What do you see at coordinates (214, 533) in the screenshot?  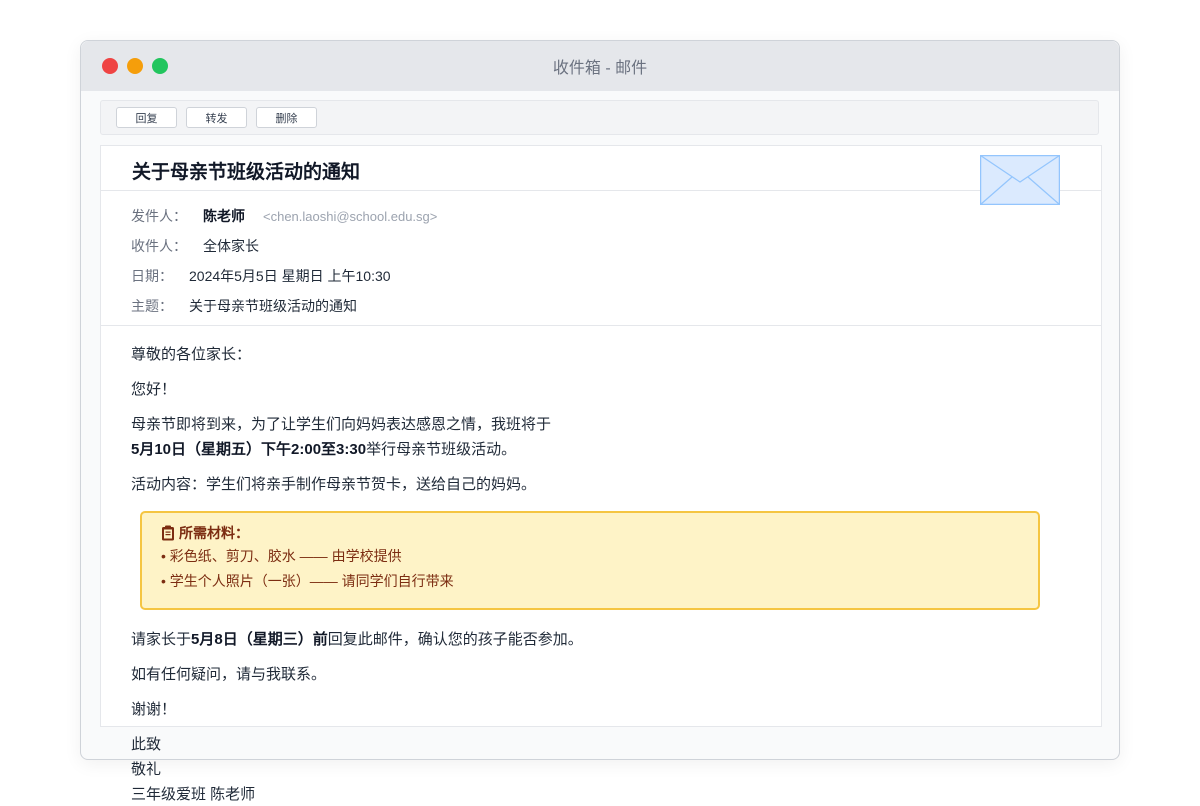 I see `materials-title-text: 所需材料：` at bounding box center [214, 533].